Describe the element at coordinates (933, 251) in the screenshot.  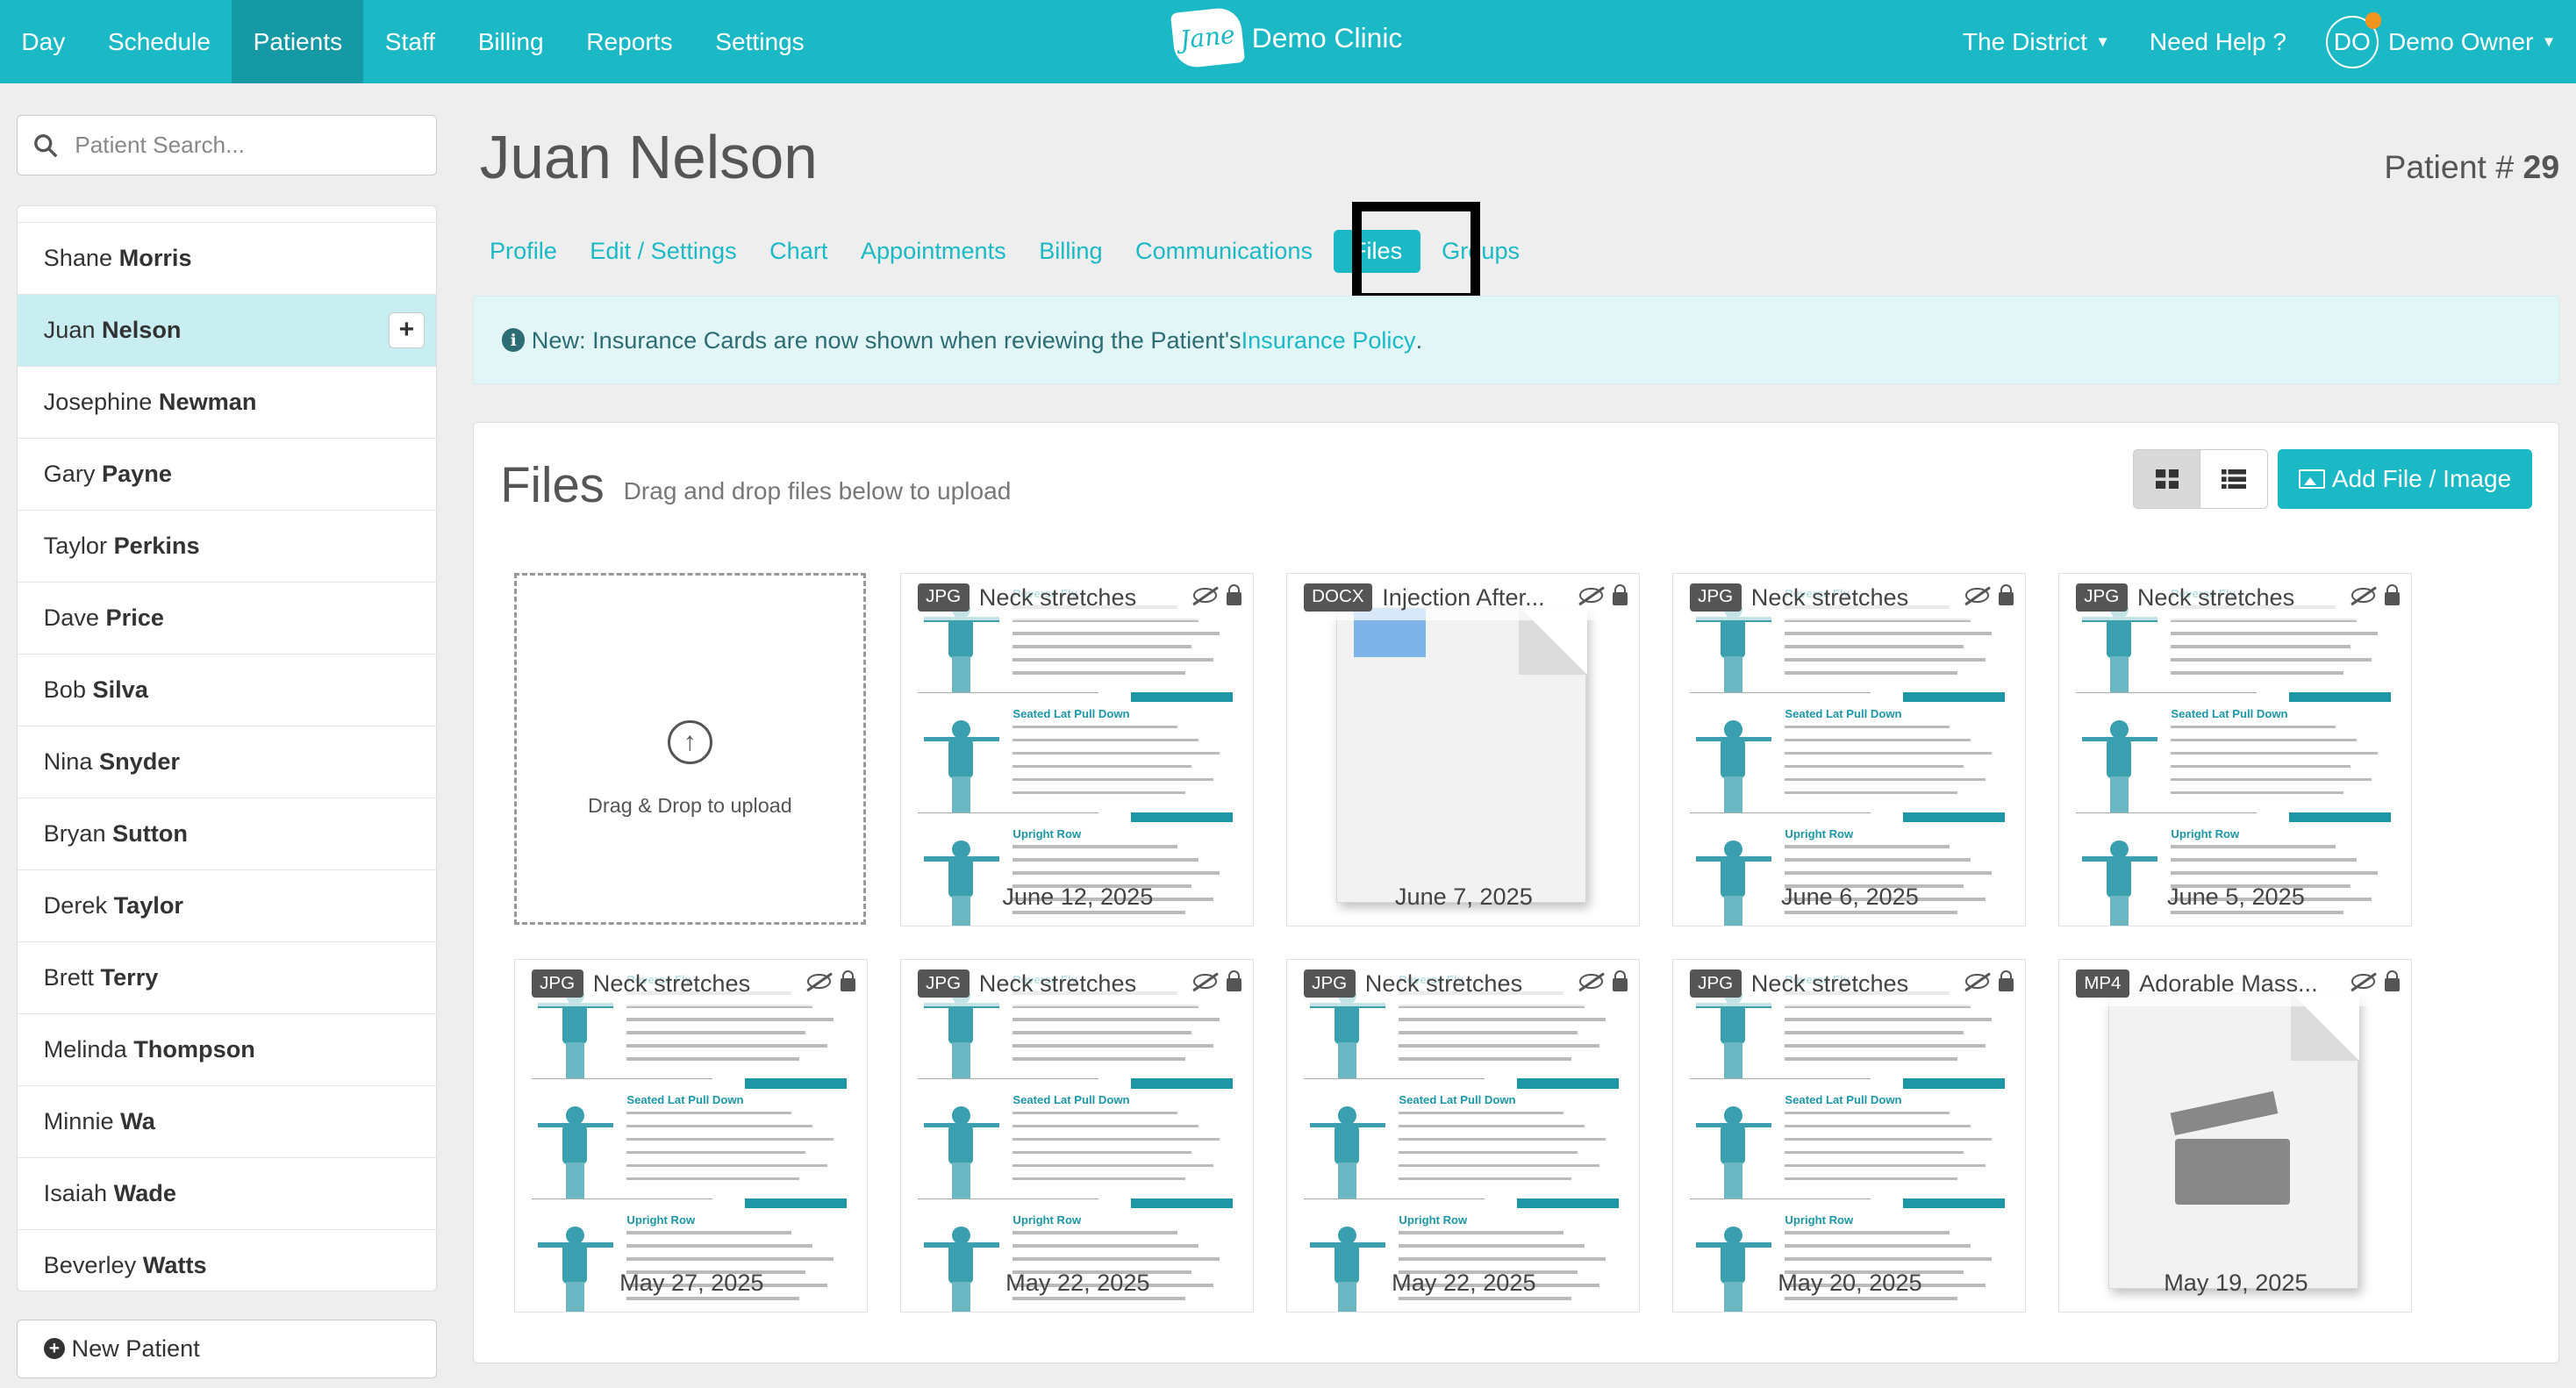
I see `tab-appointments: Appointments` at that location.